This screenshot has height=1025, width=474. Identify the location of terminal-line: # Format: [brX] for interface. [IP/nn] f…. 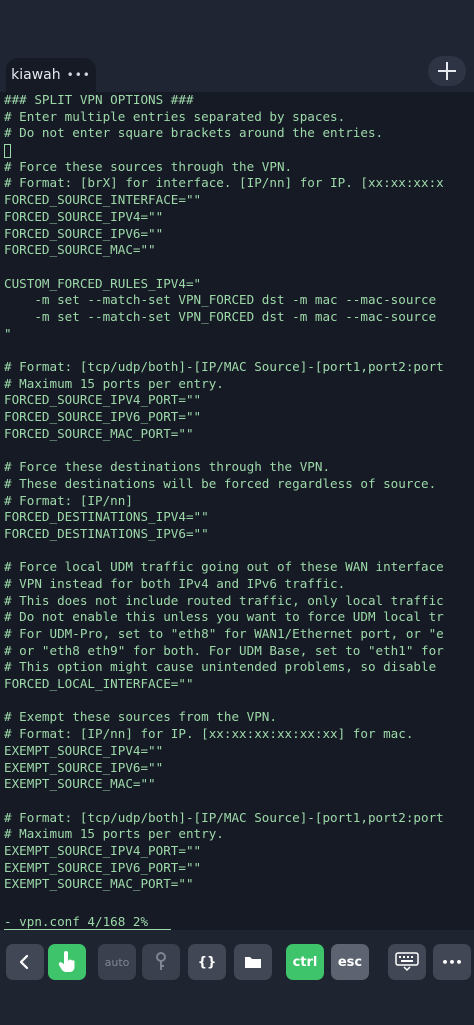
(224, 183).